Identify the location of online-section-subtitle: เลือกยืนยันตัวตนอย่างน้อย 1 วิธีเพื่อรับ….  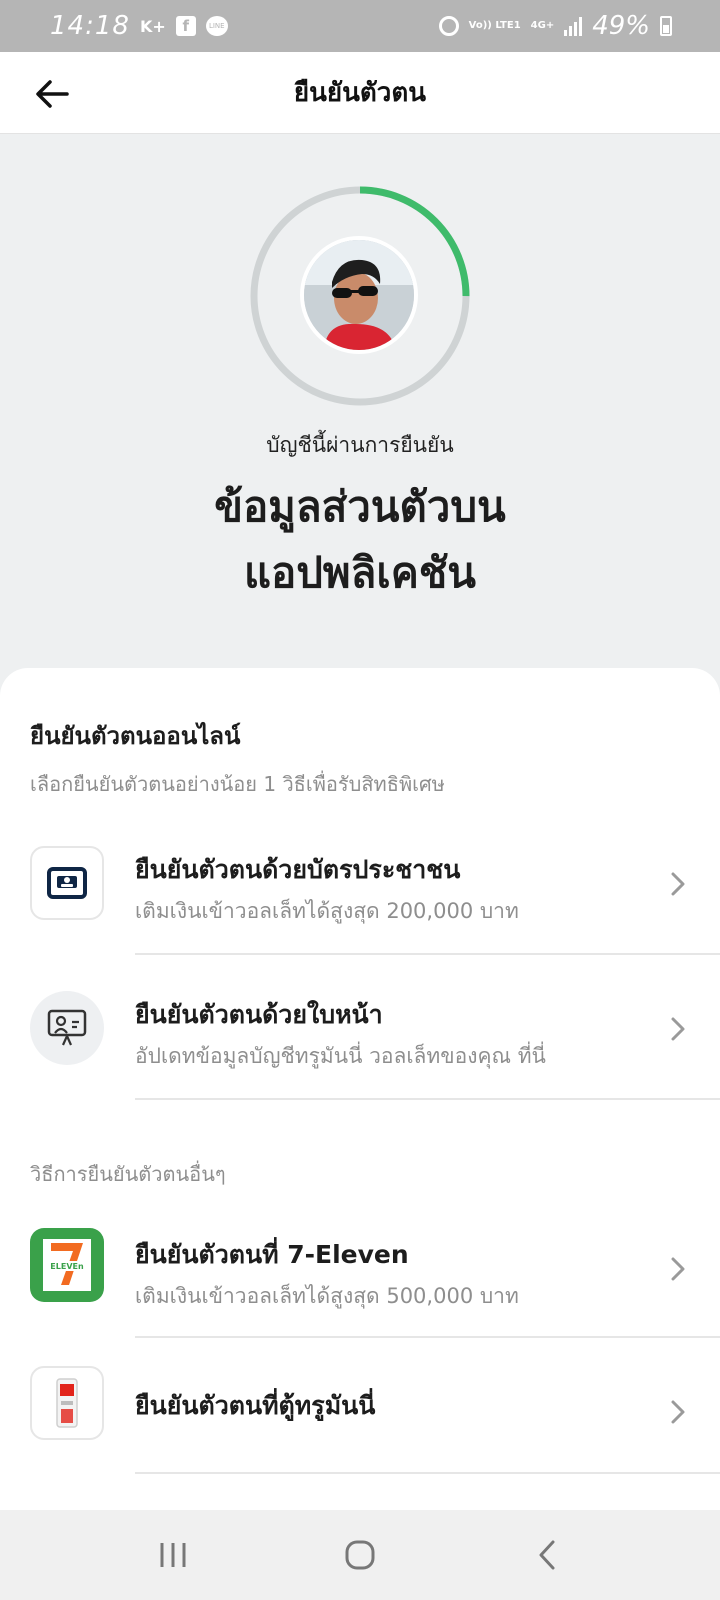
(237, 784).